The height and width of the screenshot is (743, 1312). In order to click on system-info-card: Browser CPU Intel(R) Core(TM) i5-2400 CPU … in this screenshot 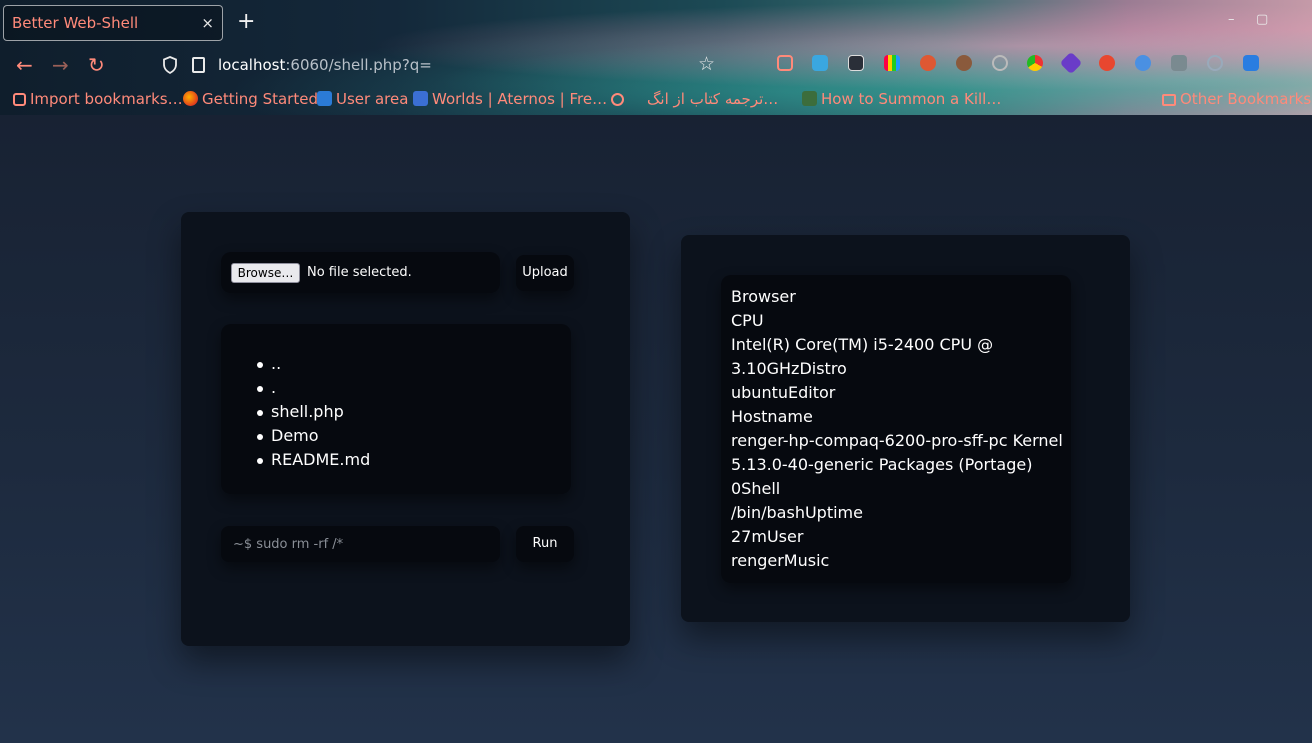, I will do `click(896, 429)`.